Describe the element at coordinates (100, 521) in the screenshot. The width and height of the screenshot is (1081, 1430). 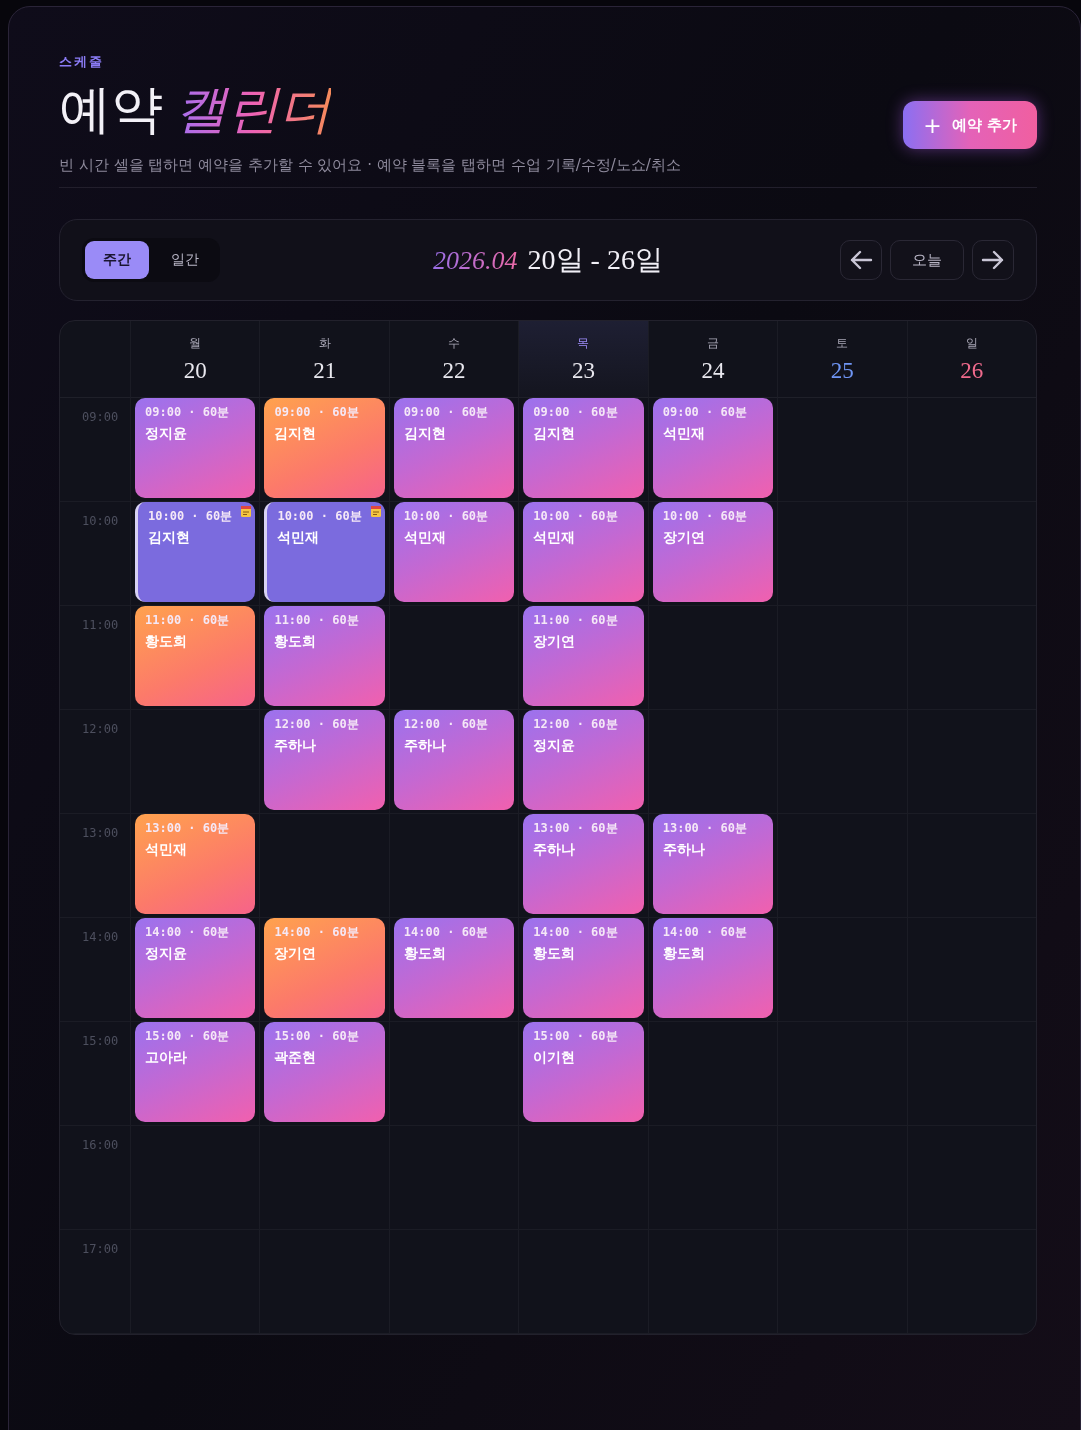
I see `time-label: 10:00` at that location.